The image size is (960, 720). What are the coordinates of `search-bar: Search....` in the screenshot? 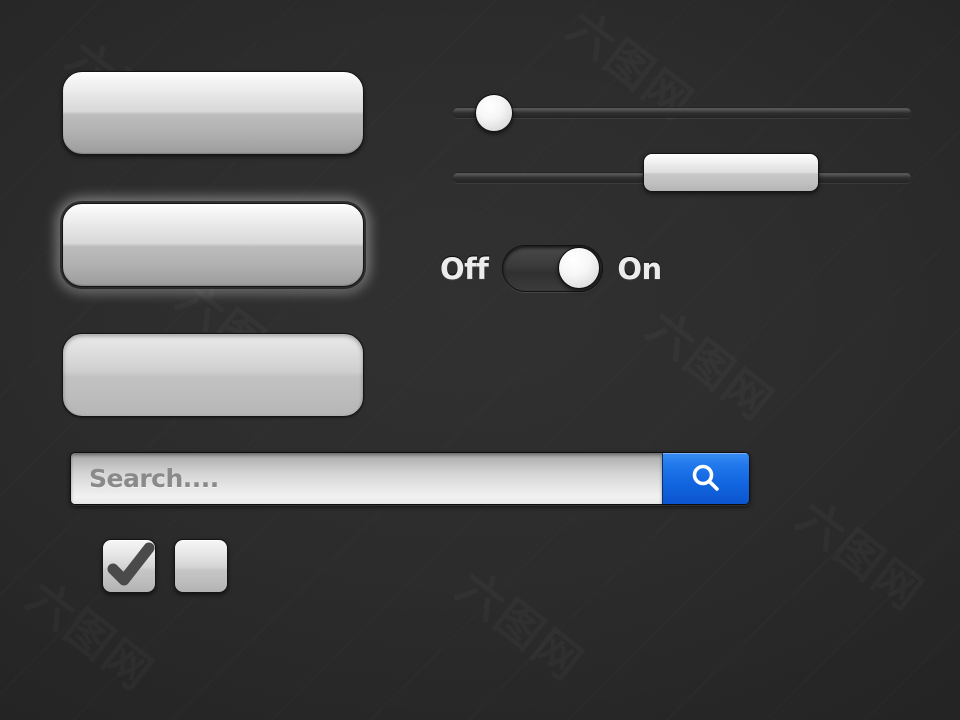 It's located at (410, 478).